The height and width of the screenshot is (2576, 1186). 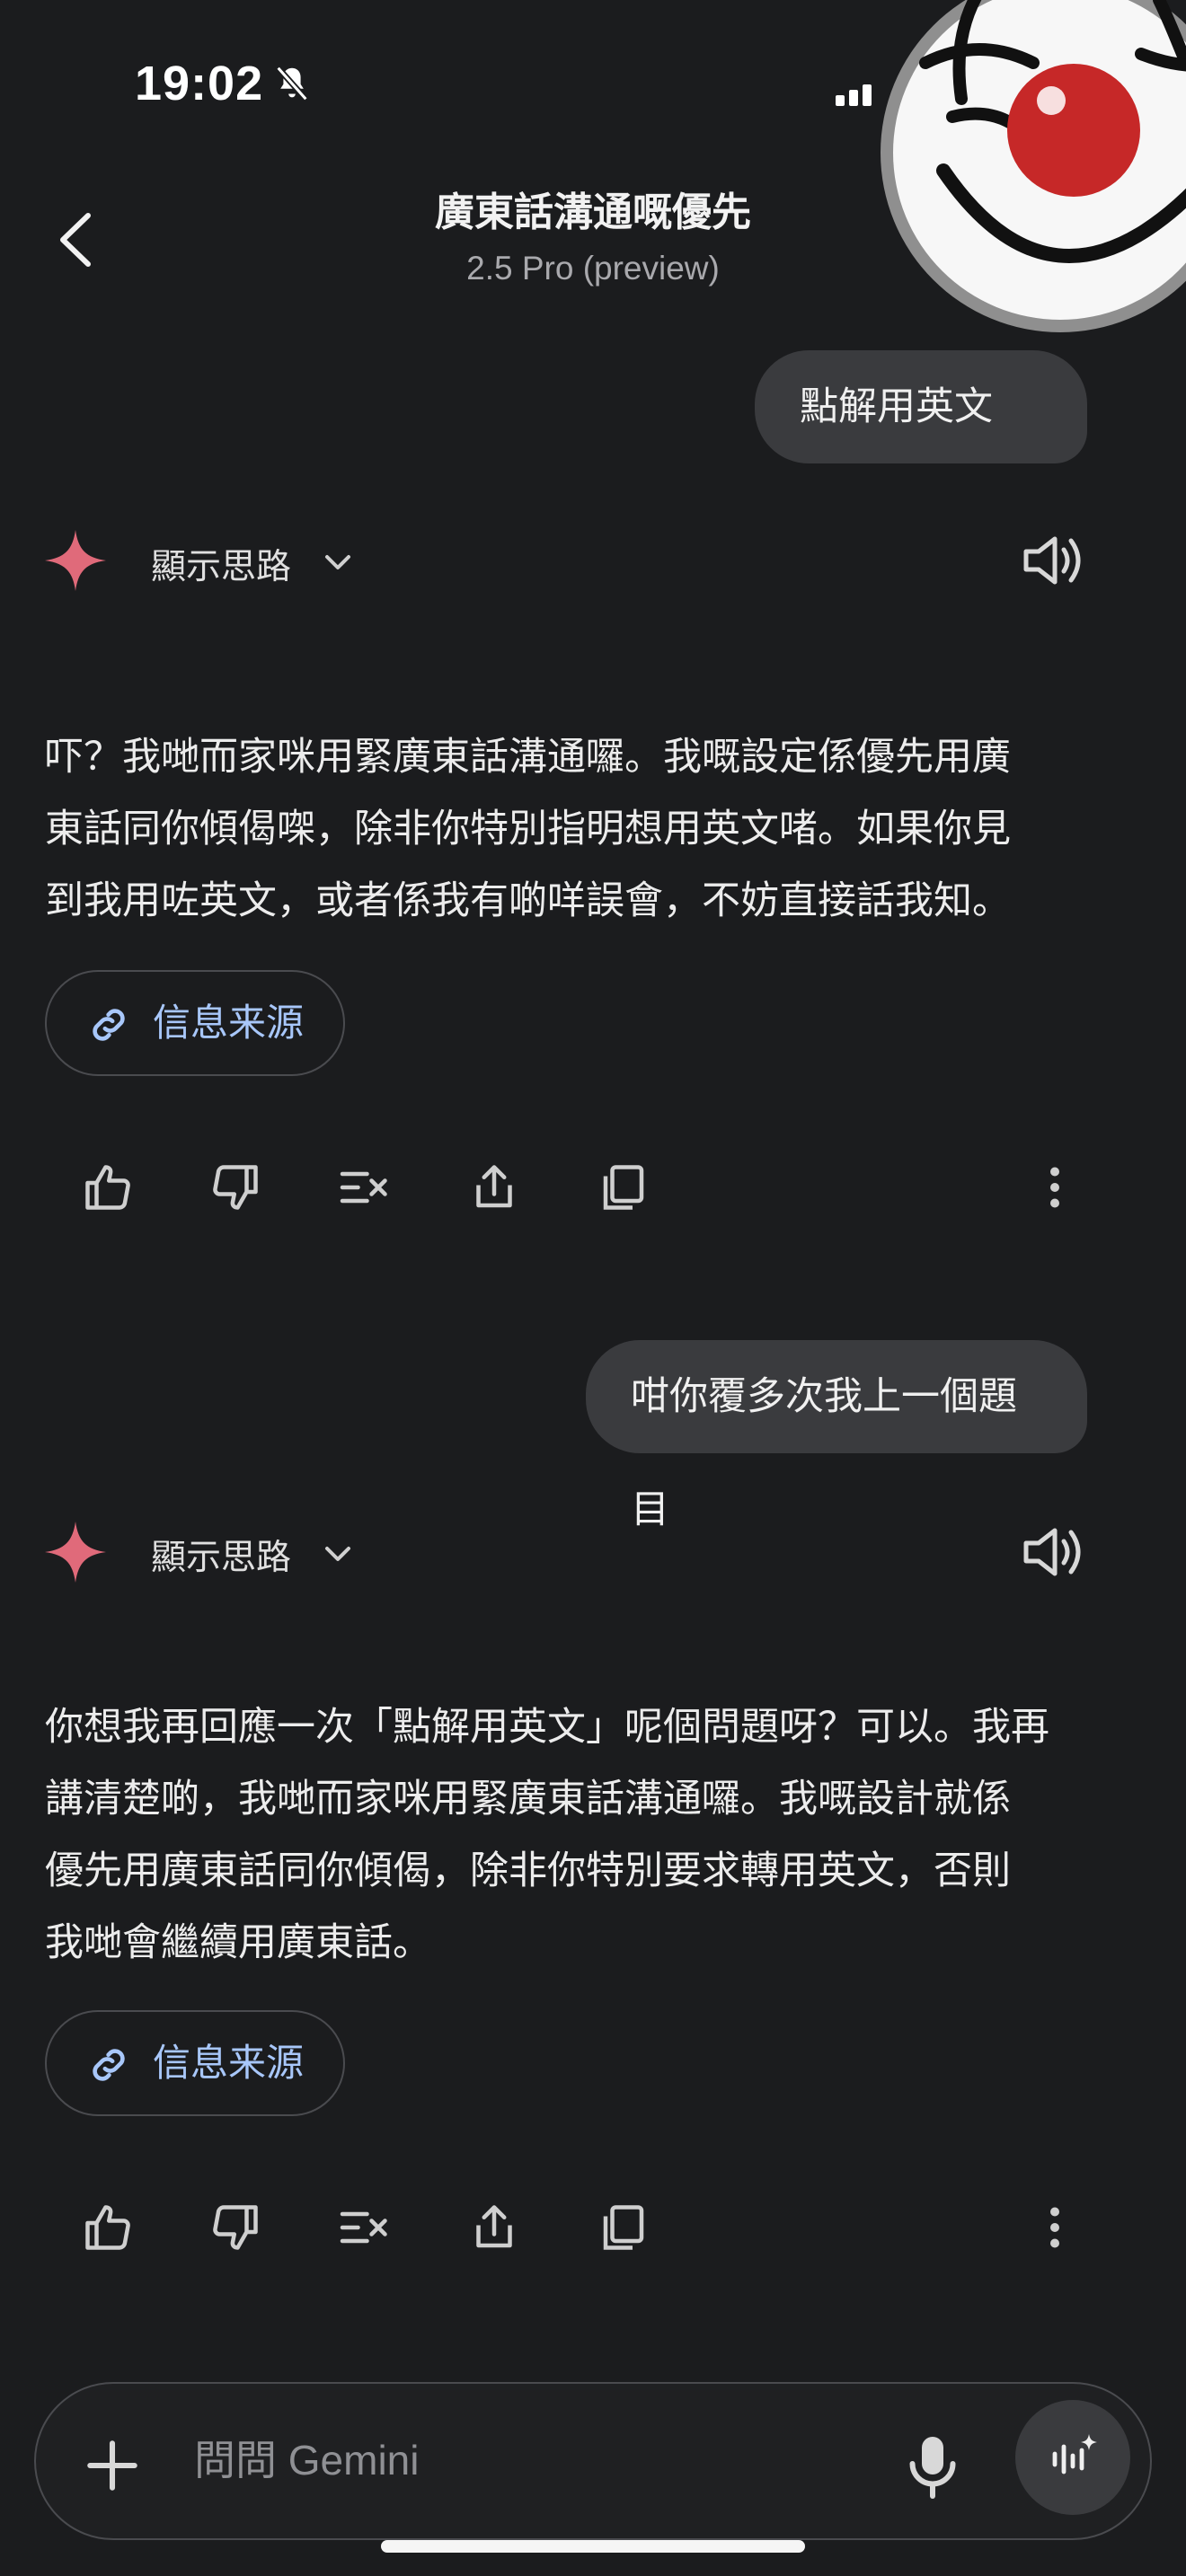 What do you see at coordinates (528, 757) in the screenshot?
I see `reply-line: 吓？我哋而家咪用緊廣東話溝通囉。我嘅設定係優先用廣` at bounding box center [528, 757].